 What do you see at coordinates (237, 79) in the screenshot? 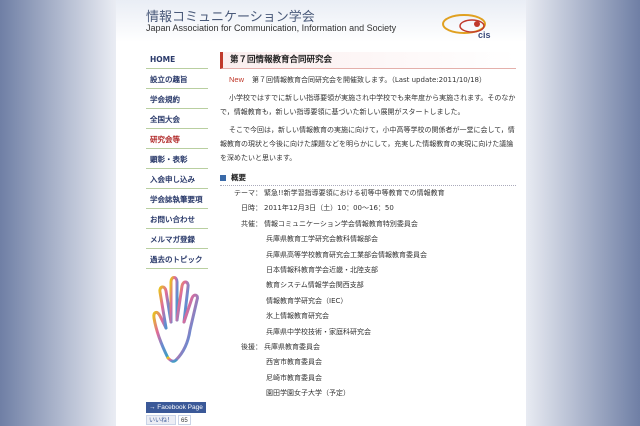
I see `new-badge: New` at bounding box center [237, 79].